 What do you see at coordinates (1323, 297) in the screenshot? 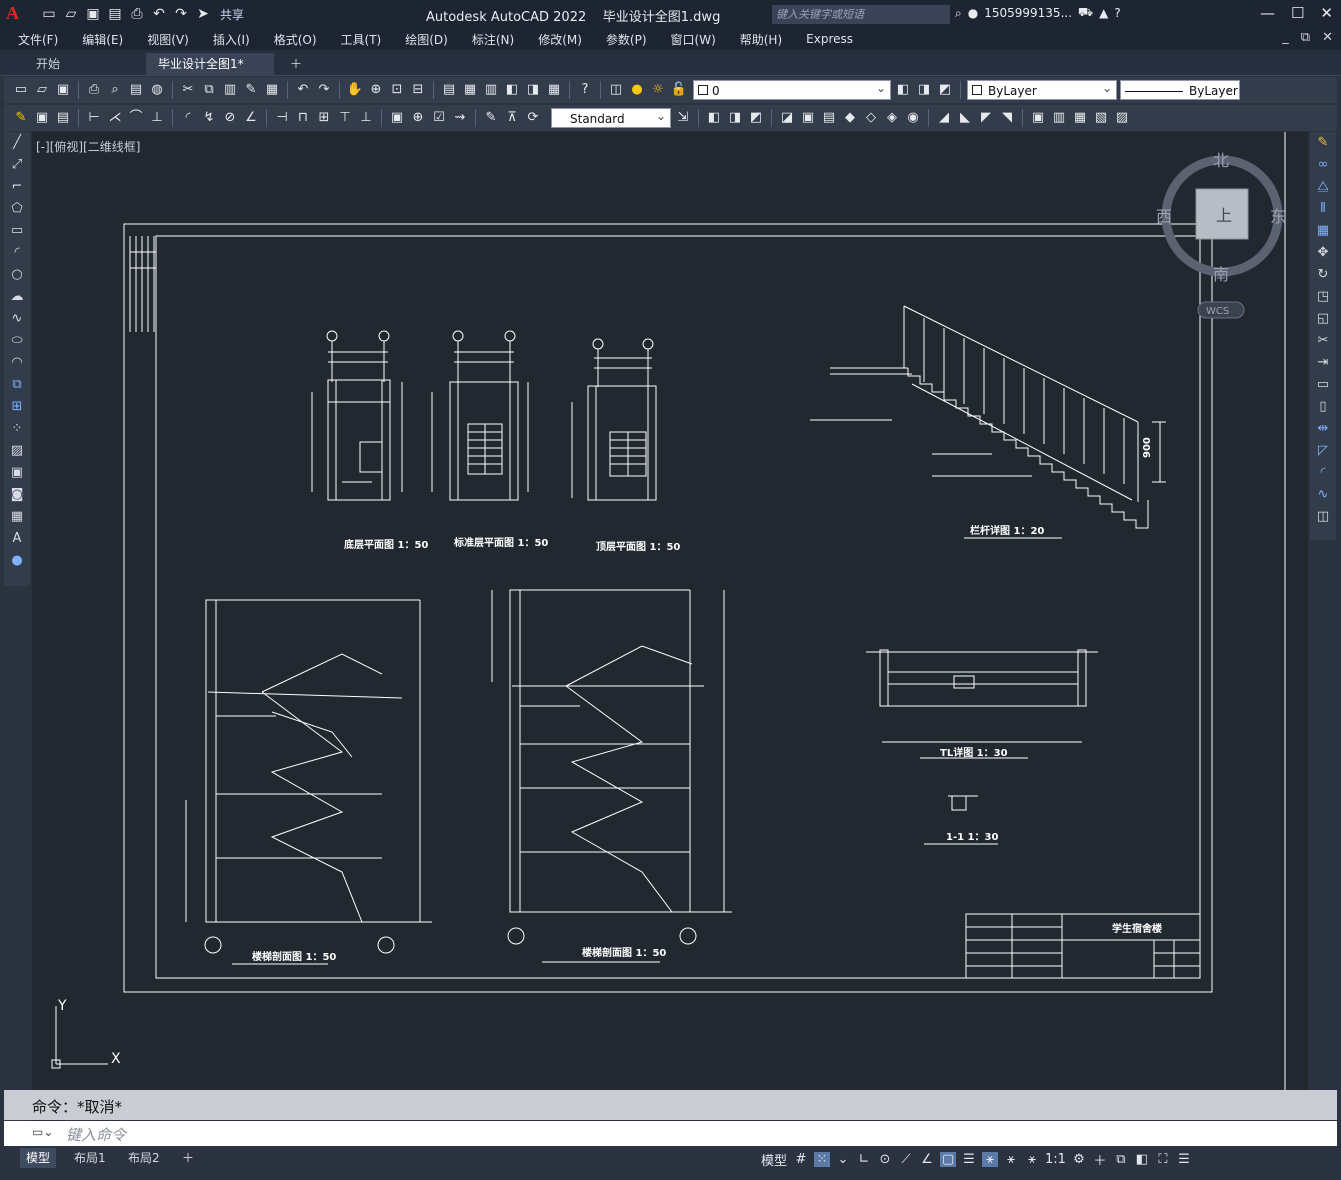
I see `scale-icon: ◳` at bounding box center [1323, 297].